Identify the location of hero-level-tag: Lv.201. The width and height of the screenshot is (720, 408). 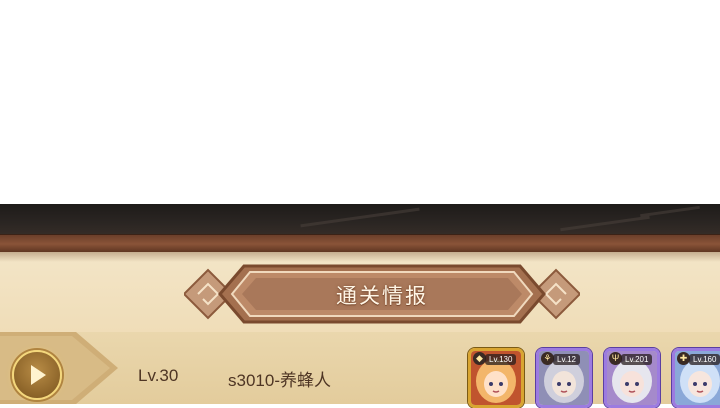
(637, 359).